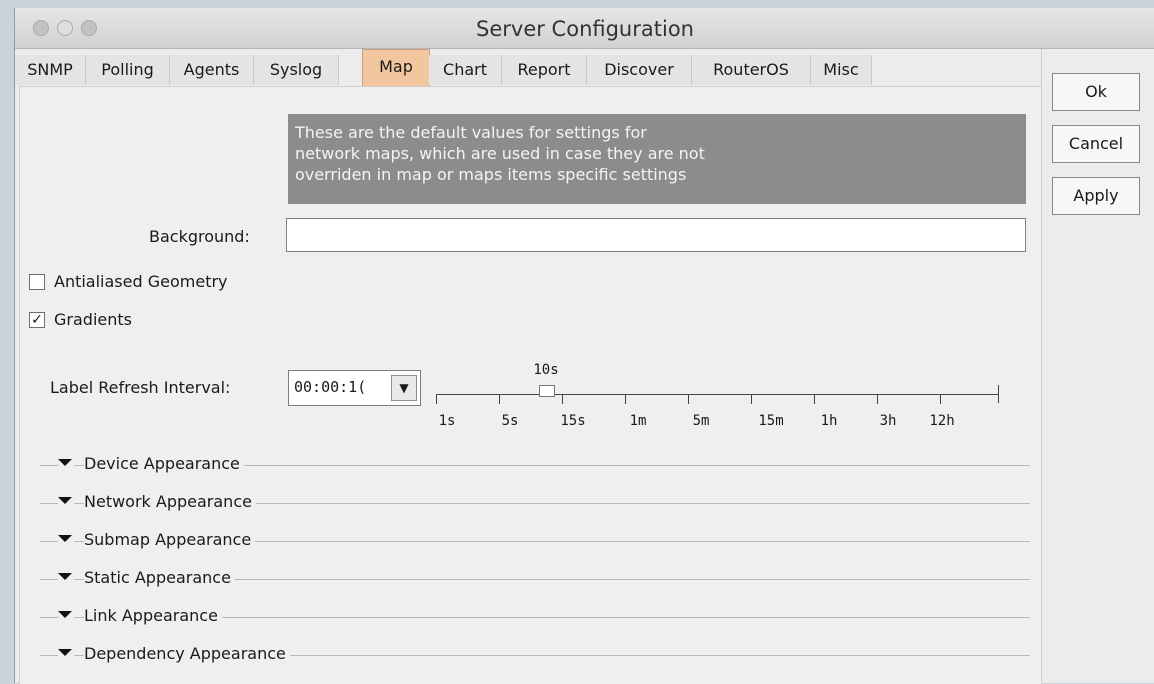  I want to click on slider-tick-label: 5m, so click(701, 421).